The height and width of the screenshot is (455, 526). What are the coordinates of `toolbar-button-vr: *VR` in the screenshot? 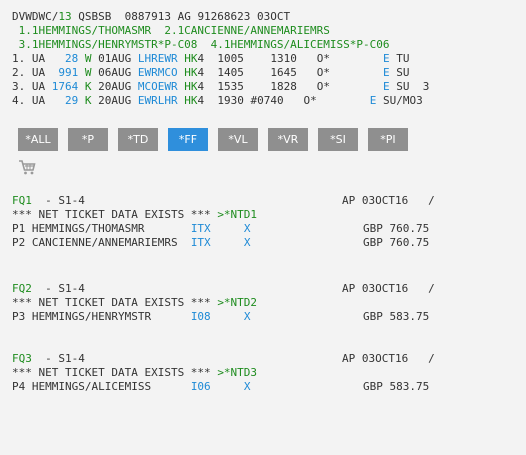 It's located at (288, 139).